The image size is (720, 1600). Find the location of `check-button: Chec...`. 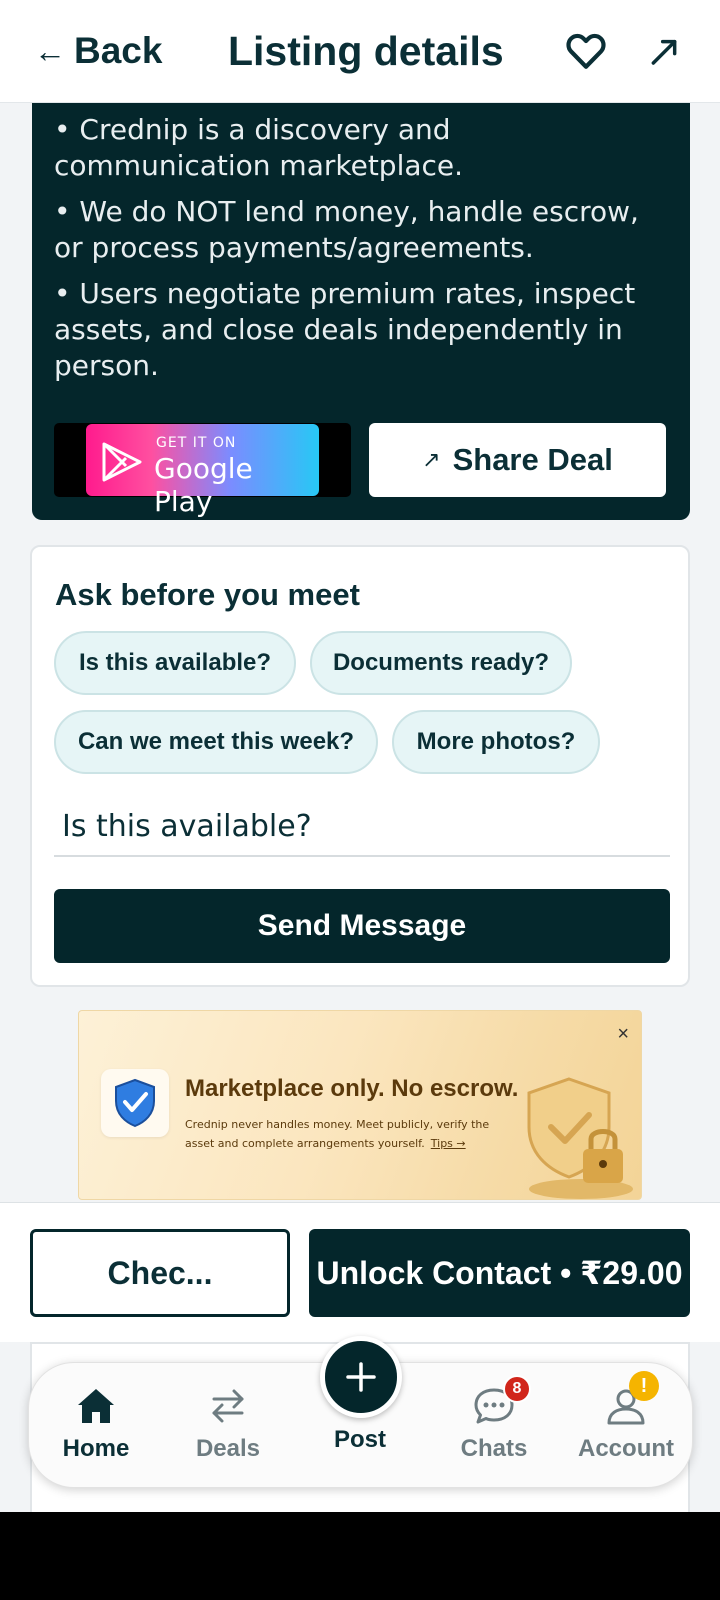

check-button: Chec... is located at coordinates (160, 1273).